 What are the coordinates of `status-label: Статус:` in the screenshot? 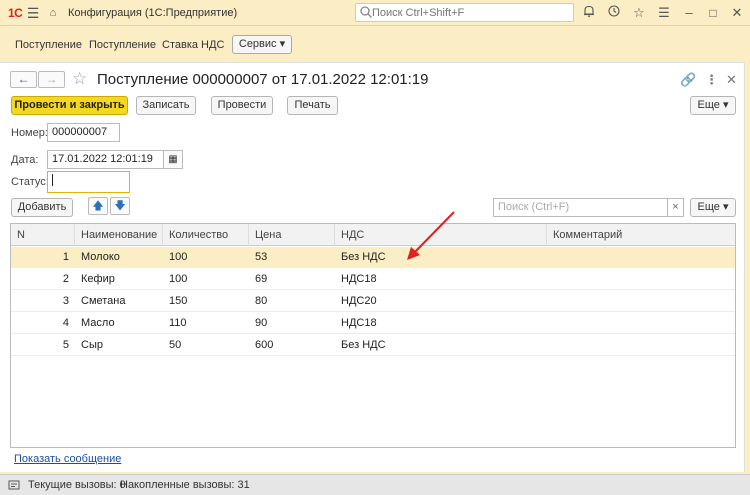 It's located at (30, 182).